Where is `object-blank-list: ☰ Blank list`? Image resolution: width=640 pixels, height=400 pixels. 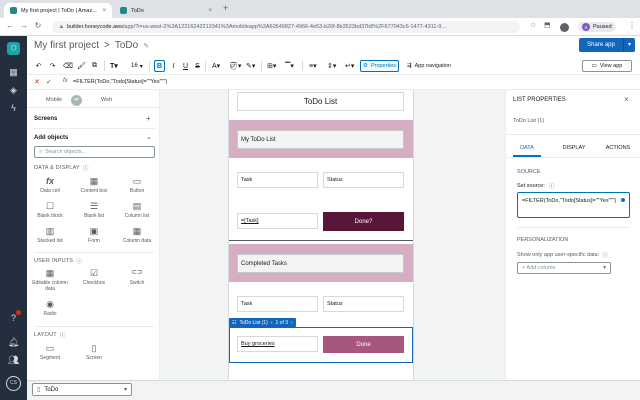 object-blank-list: ☰ Blank list is located at coordinates (94, 212).